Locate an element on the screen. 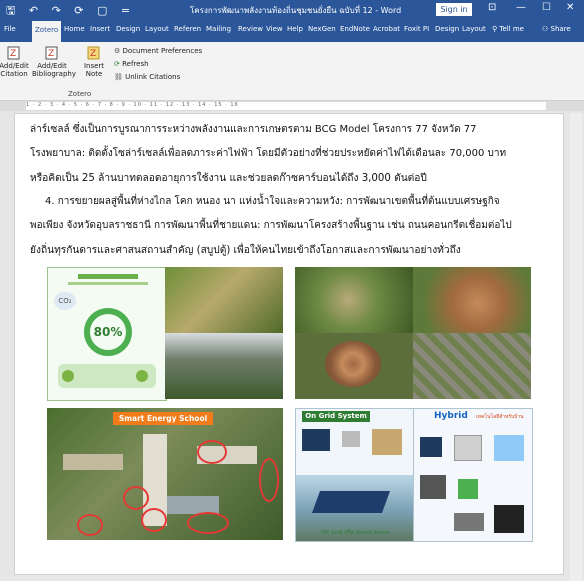  circular-structure-photo is located at coordinates (354, 366).